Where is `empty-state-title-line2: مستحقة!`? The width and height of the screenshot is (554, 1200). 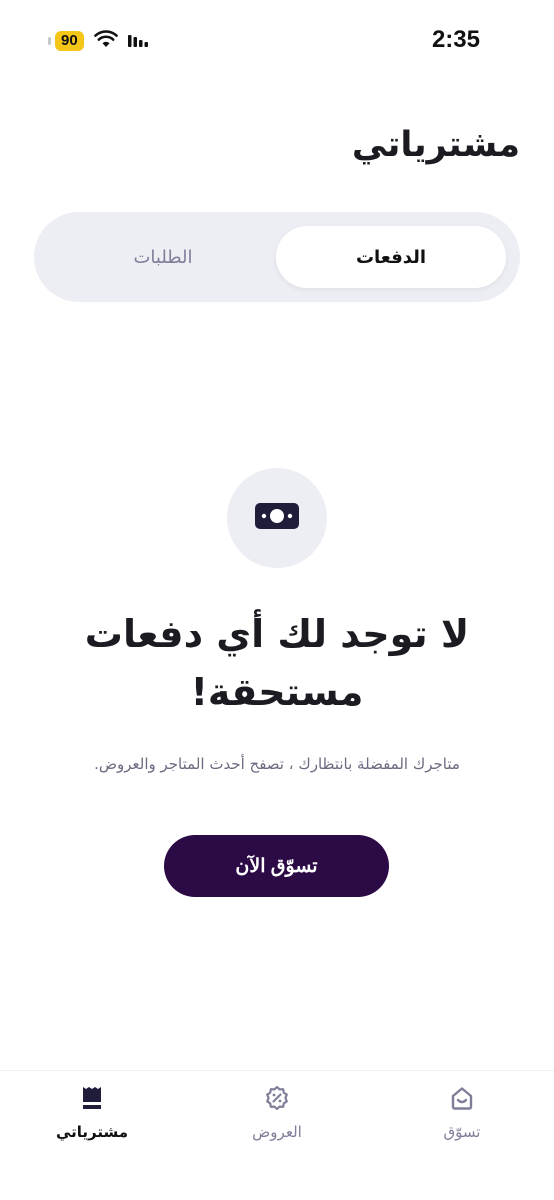 empty-state-title-line2: مستحقة! is located at coordinates (277, 692).